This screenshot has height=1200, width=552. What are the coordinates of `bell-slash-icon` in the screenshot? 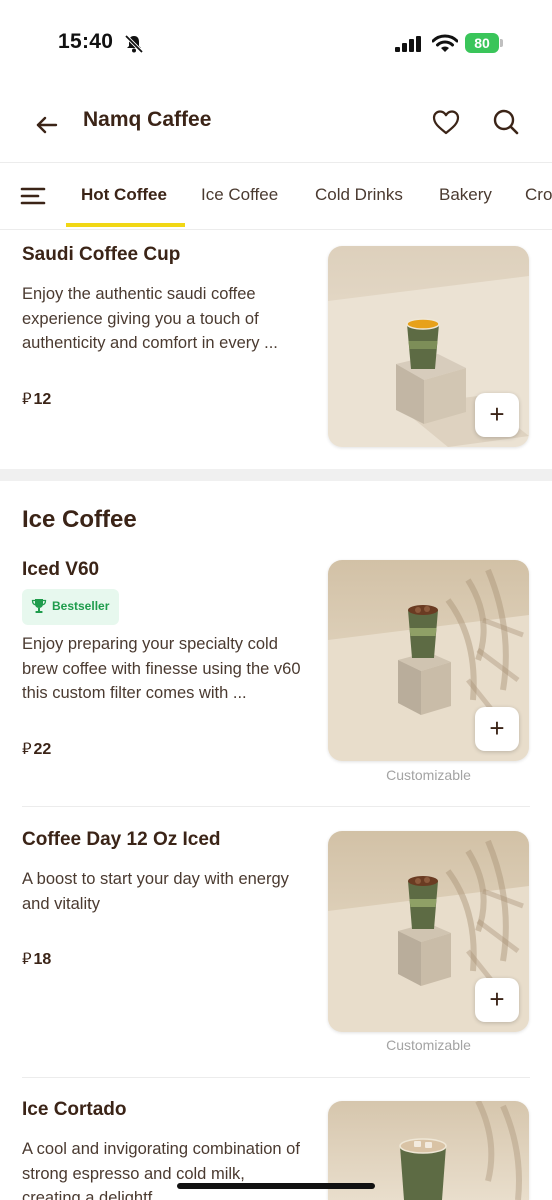 It's located at (134, 44).